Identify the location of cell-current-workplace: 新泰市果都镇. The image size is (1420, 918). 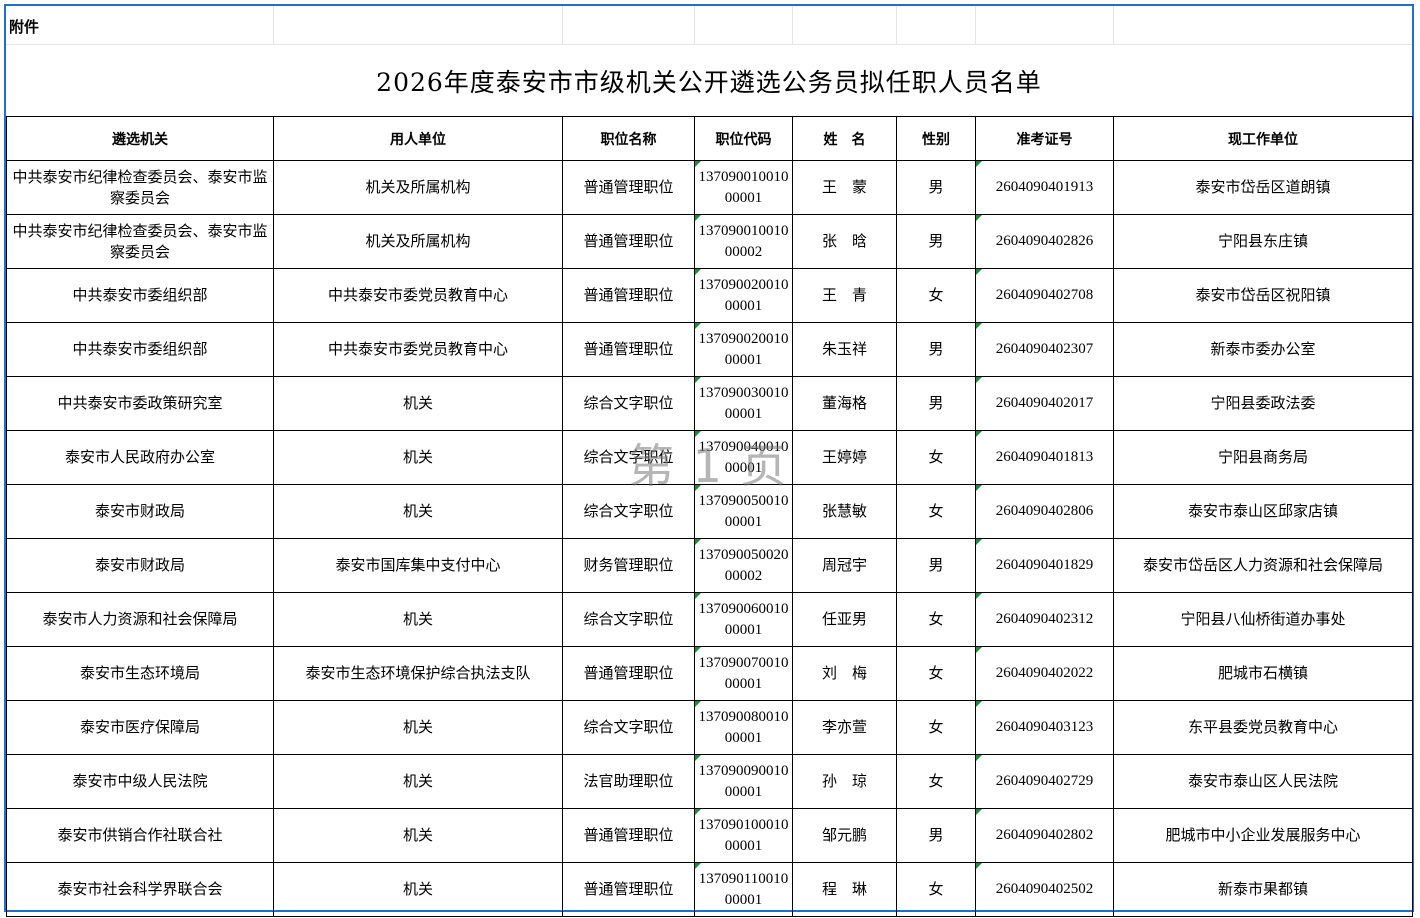
(1263, 889).